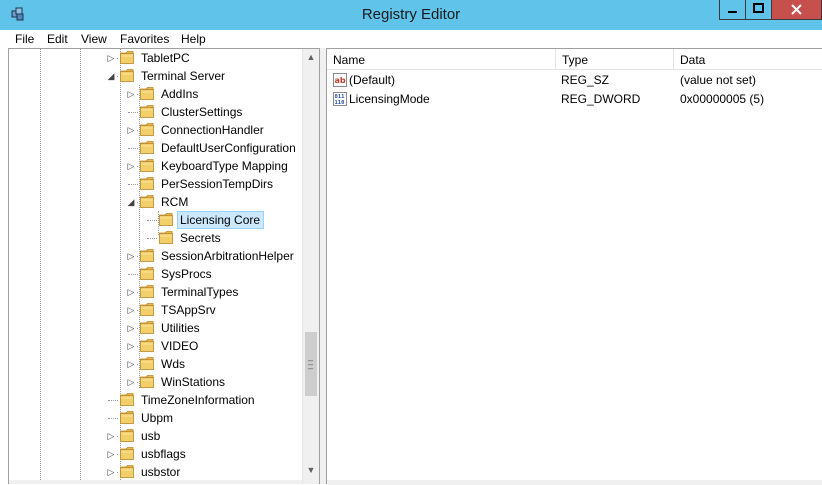 The image size is (822, 485). I want to click on tree-node: Ubpm, so click(155, 418).